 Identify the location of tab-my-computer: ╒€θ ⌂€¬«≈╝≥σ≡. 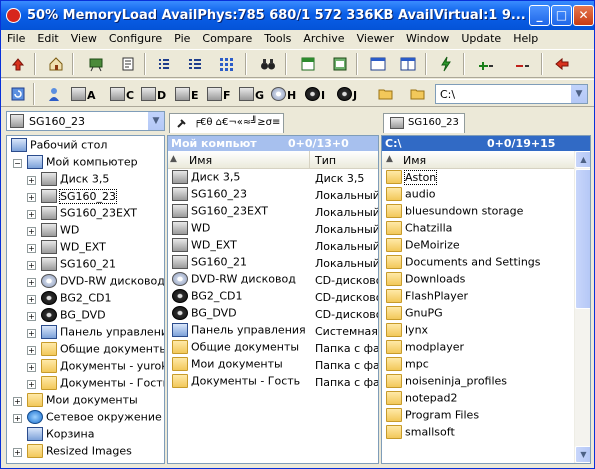
(226, 123).